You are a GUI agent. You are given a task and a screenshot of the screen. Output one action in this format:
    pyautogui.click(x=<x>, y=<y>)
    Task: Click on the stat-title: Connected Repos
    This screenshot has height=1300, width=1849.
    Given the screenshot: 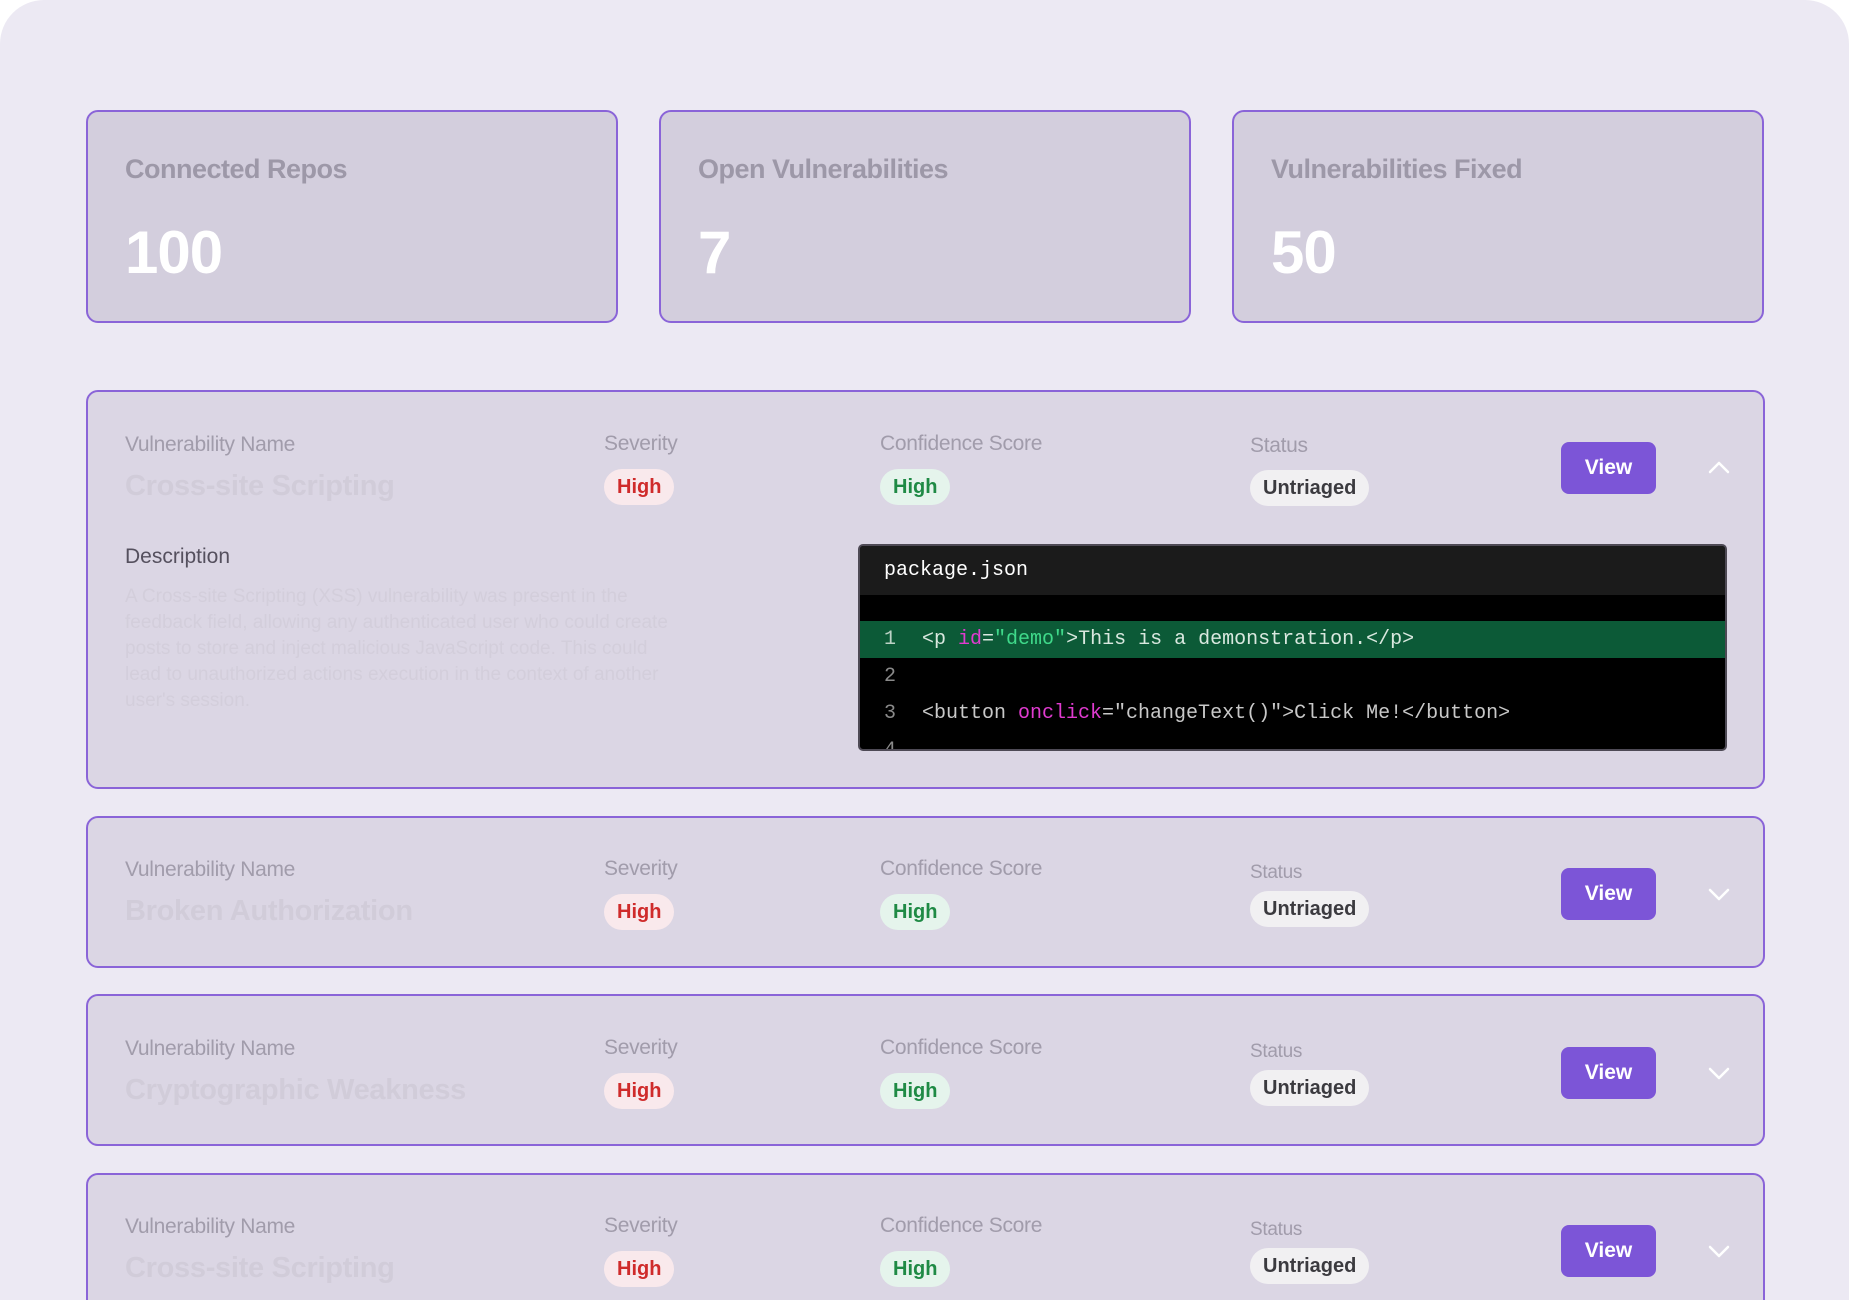 What is the action you would take?
    pyautogui.click(x=236, y=169)
    